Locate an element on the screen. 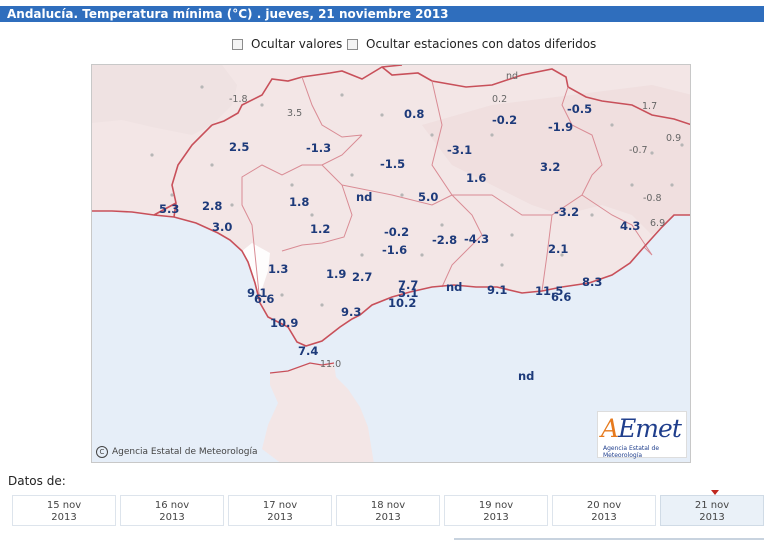 The image size is (764, 540). station-value: 10.2 is located at coordinates (402, 303).